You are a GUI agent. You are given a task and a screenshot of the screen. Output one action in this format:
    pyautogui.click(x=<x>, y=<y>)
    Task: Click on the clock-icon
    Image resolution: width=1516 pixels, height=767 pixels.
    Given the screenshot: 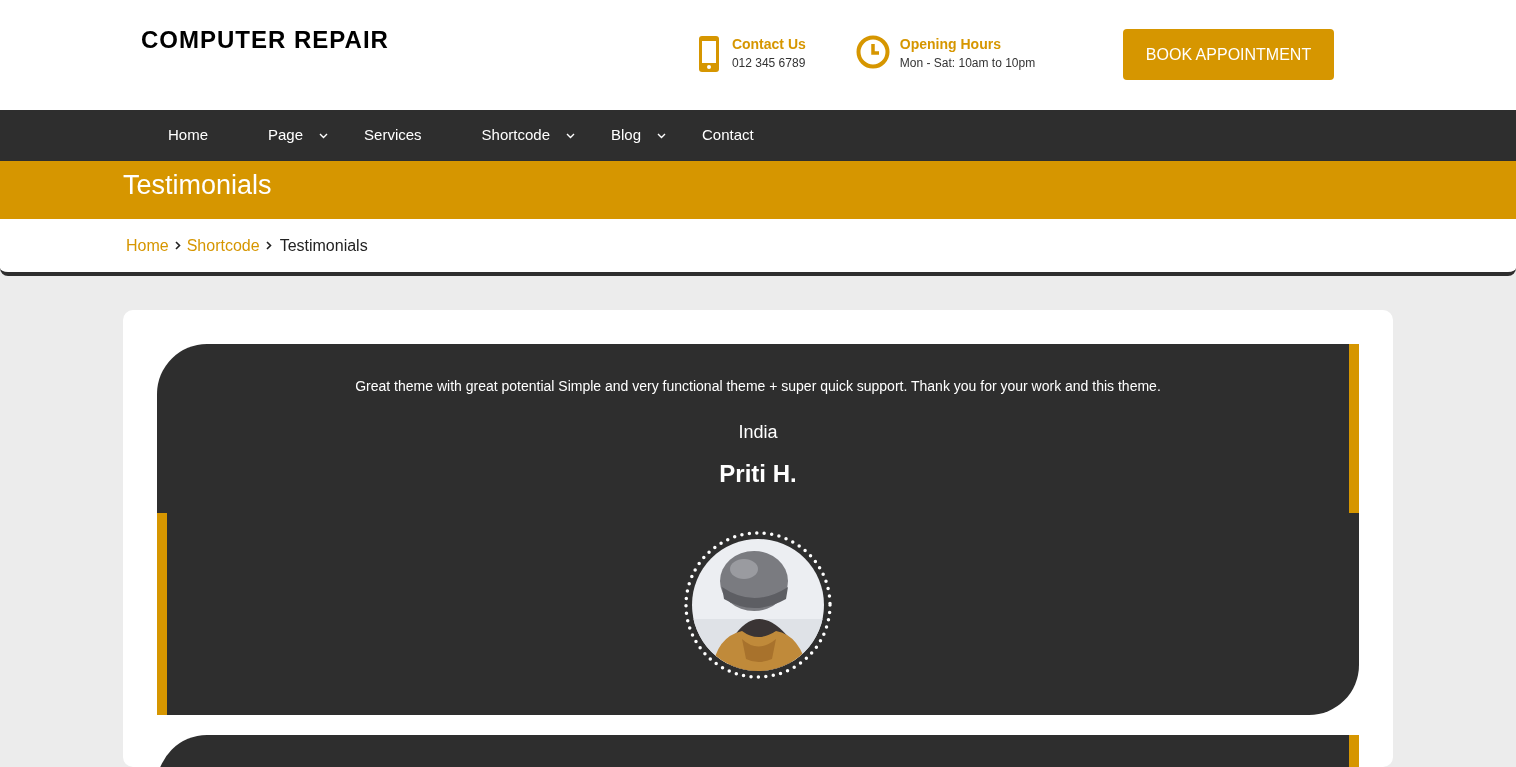 What is the action you would take?
    pyautogui.click(x=872, y=52)
    